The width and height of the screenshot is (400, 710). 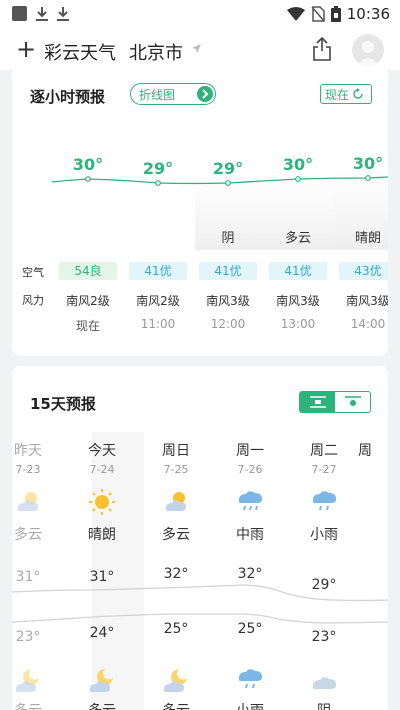 What do you see at coordinates (176, 451) in the screenshot?
I see `day-name: 周日` at bounding box center [176, 451].